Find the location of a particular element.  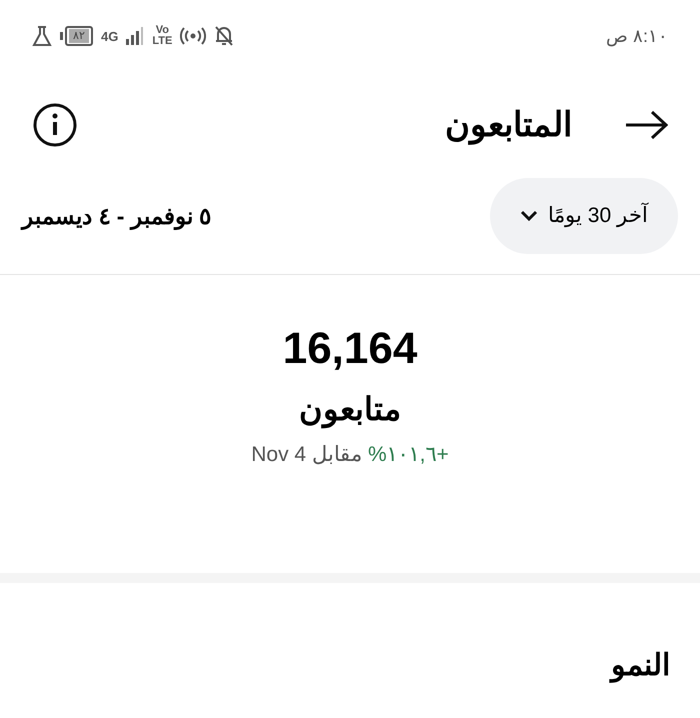

section-title: النمو is located at coordinates (640, 665).